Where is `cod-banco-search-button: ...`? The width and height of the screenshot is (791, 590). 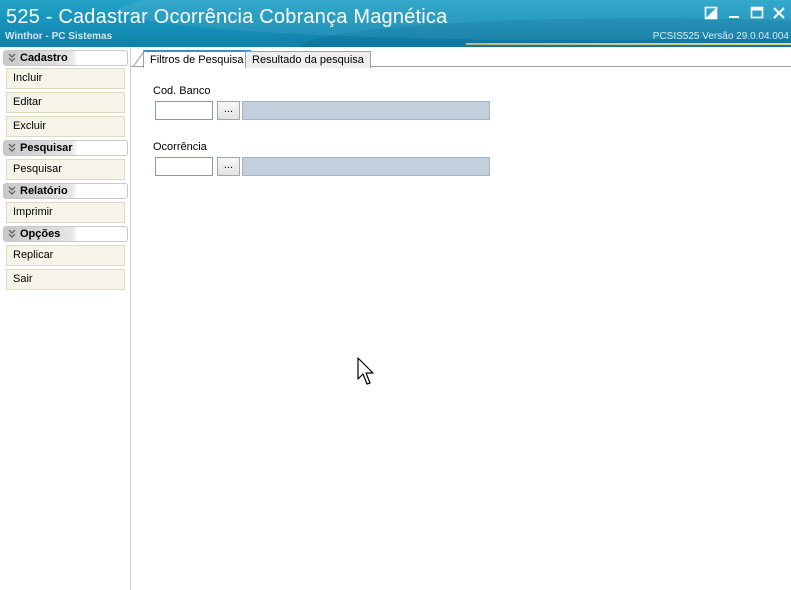 cod-banco-search-button: ... is located at coordinates (228, 110).